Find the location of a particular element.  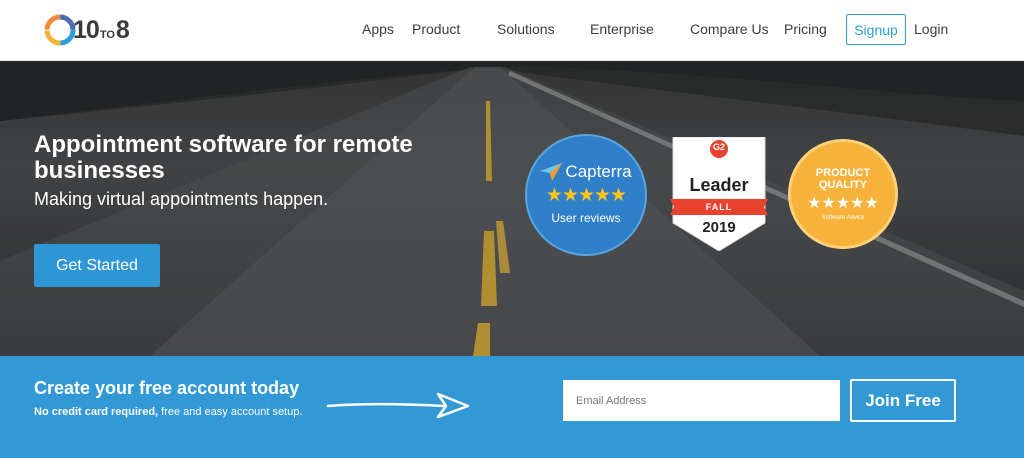

g2-logo: G2 is located at coordinates (718, 147).